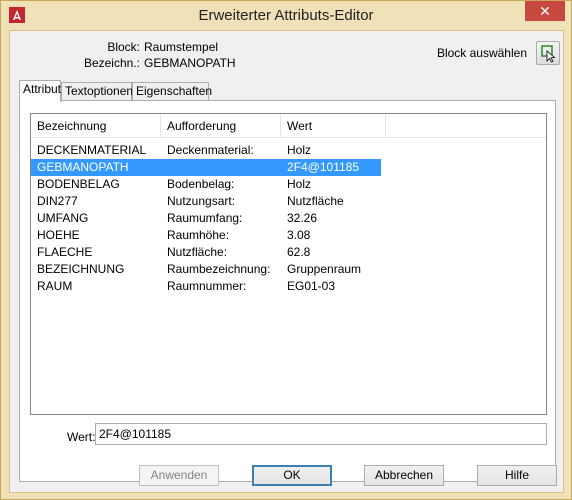 The width and height of the screenshot is (572, 500). I want to click on value-cell: Gruppenraum, so click(324, 269).